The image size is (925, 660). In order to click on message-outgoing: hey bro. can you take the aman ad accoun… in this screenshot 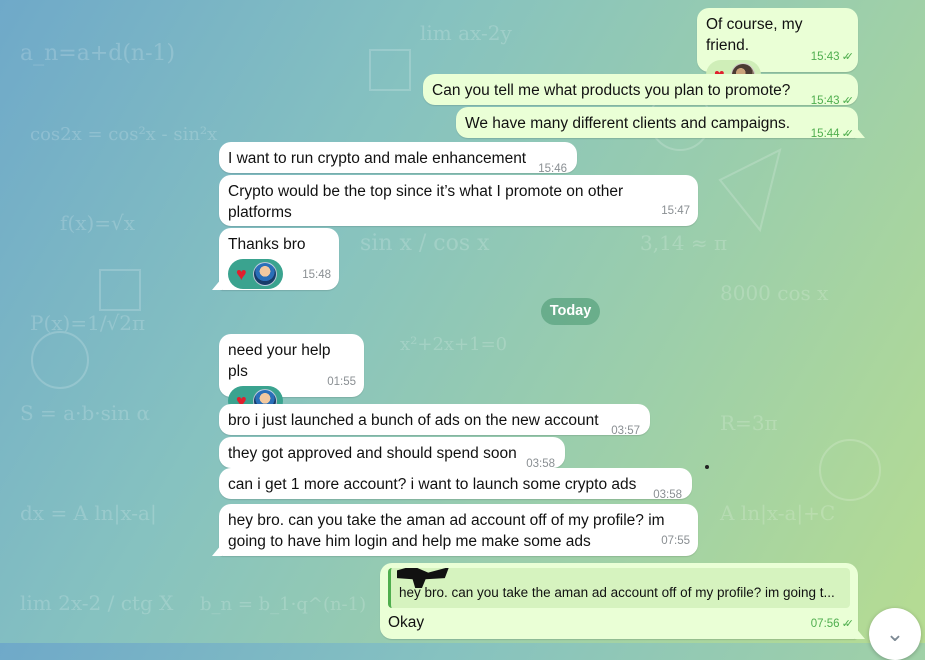, I will do `click(619, 601)`.